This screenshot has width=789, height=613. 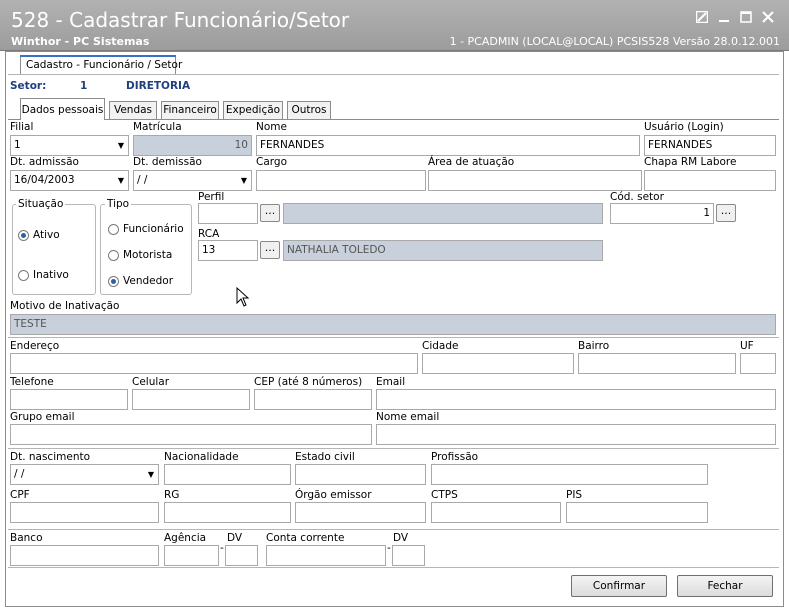 What do you see at coordinates (637, 512) in the screenshot?
I see `pis-field` at bounding box center [637, 512].